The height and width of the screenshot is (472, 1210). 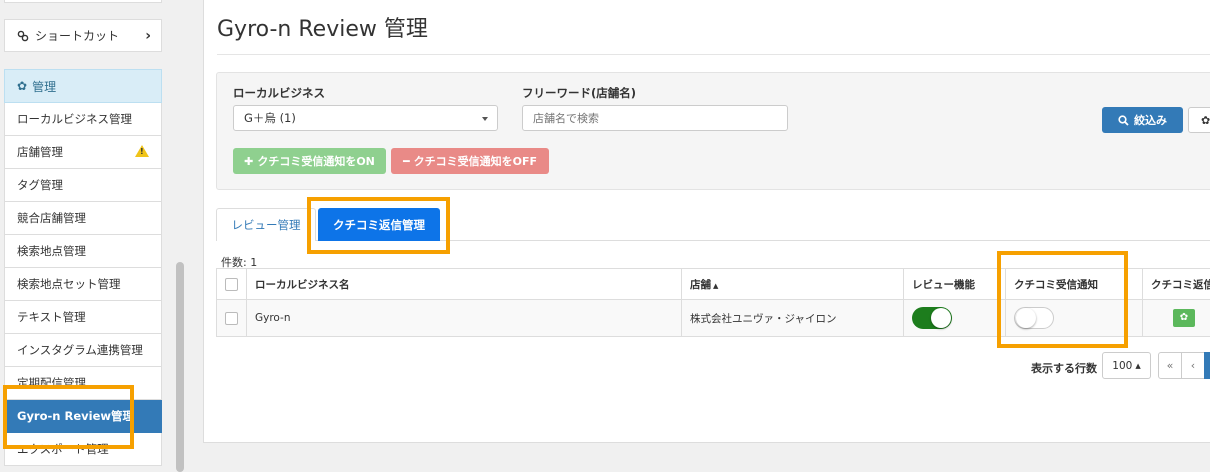 I want to click on col-review-feature: レビュー機能, so click(x=954, y=284).